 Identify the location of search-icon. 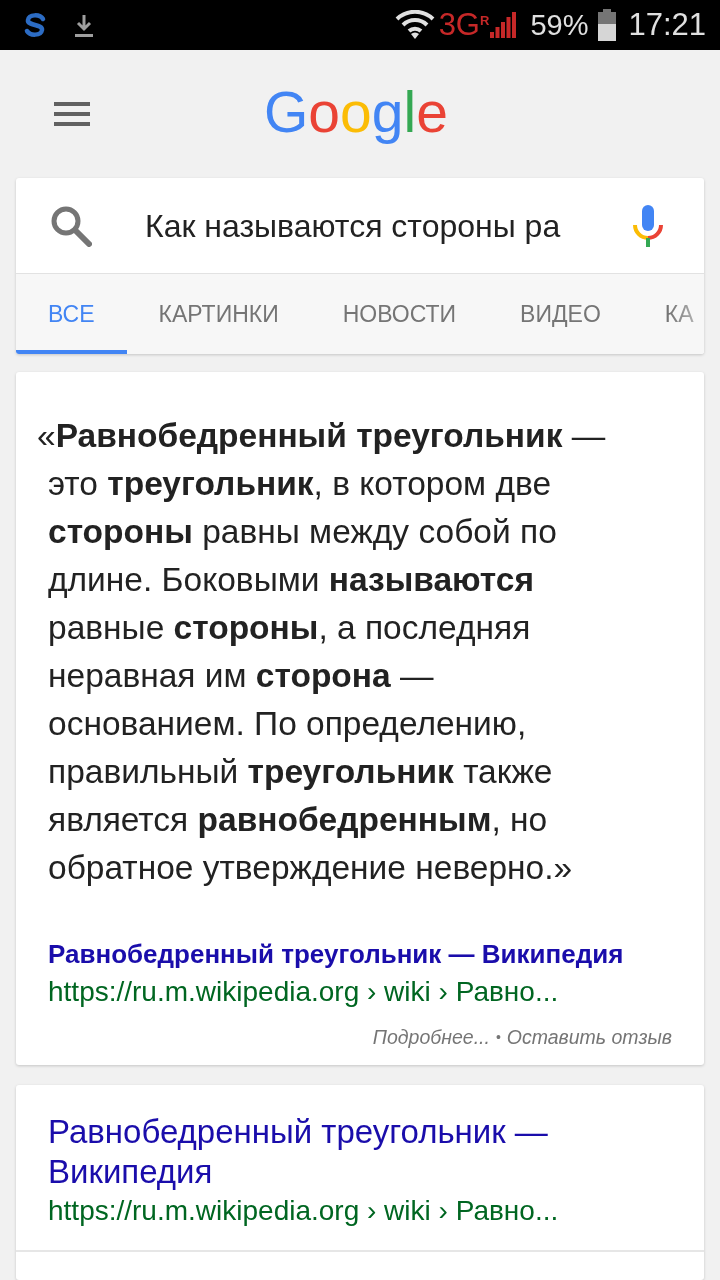
(71, 225).